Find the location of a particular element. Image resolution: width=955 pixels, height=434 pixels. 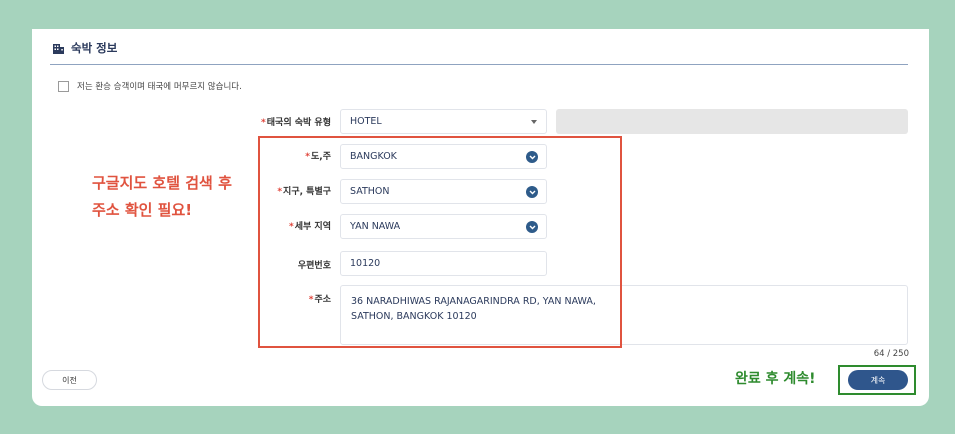

accommodation-type-extra-field is located at coordinates (732, 121).